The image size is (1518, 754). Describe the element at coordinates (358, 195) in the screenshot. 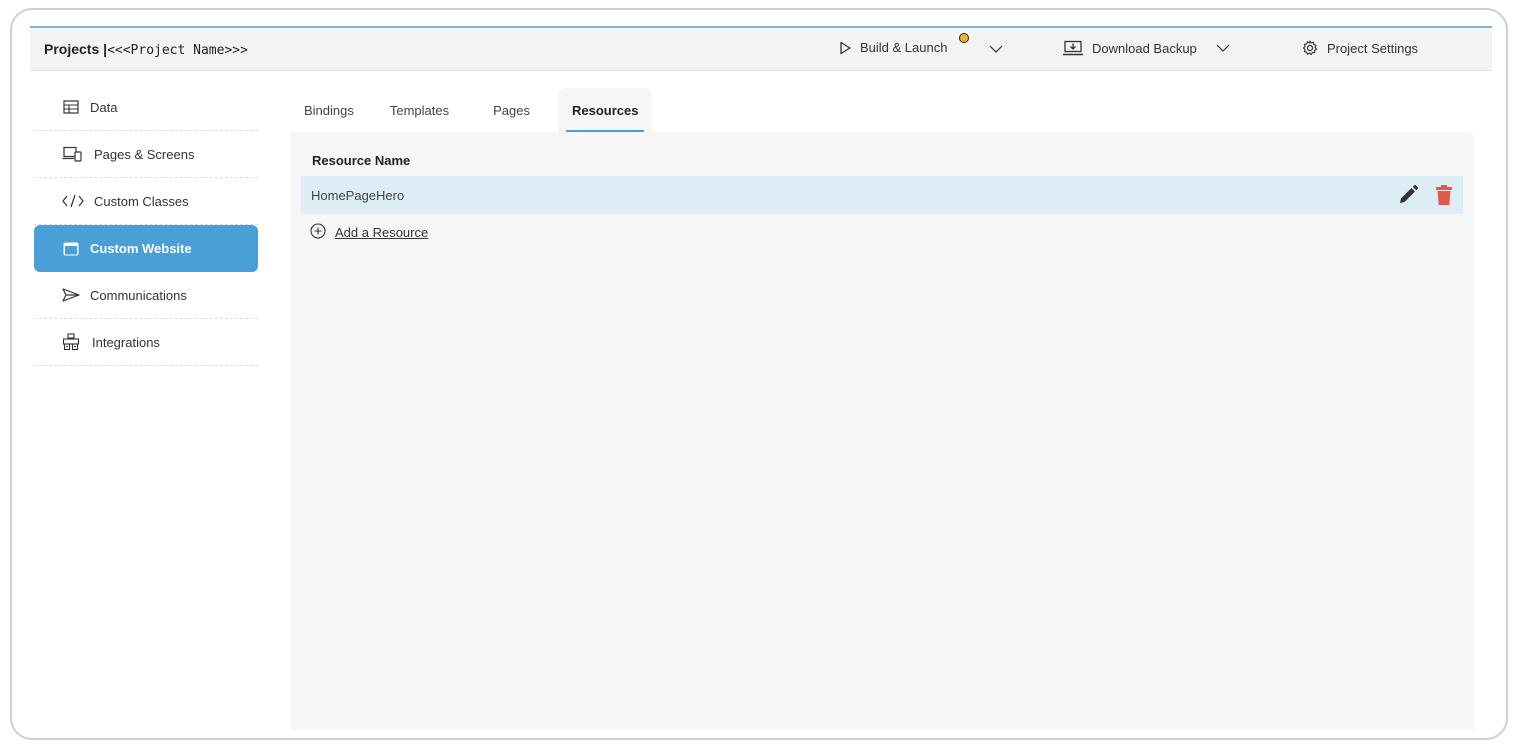

I see `resource-name: HomePageHero` at that location.